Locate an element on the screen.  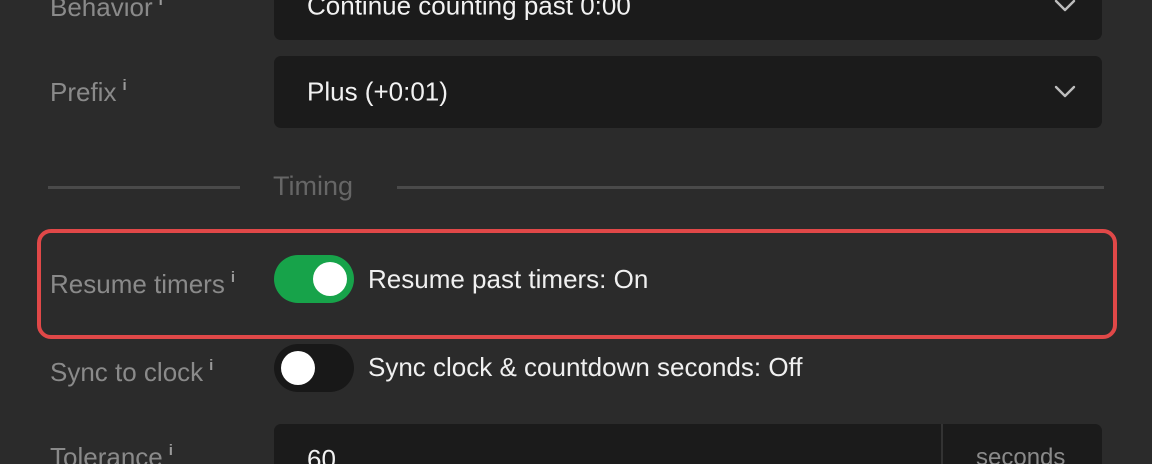
section-divider-right is located at coordinates (750, 187).